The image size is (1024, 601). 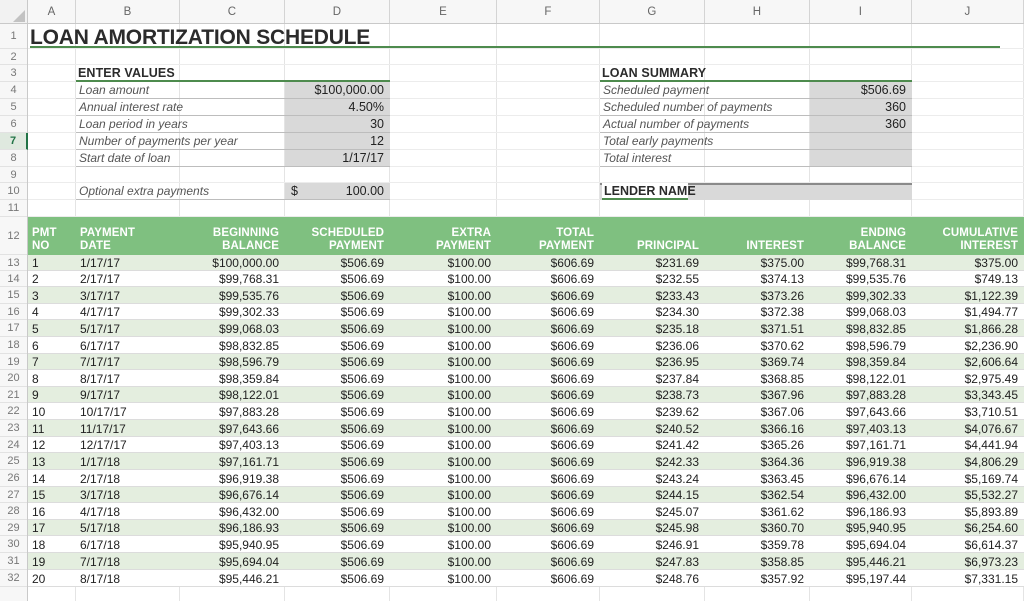 What do you see at coordinates (13, 236) in the screenshot?
I see `row-header-12: 12` at bounding box center [13, 236].